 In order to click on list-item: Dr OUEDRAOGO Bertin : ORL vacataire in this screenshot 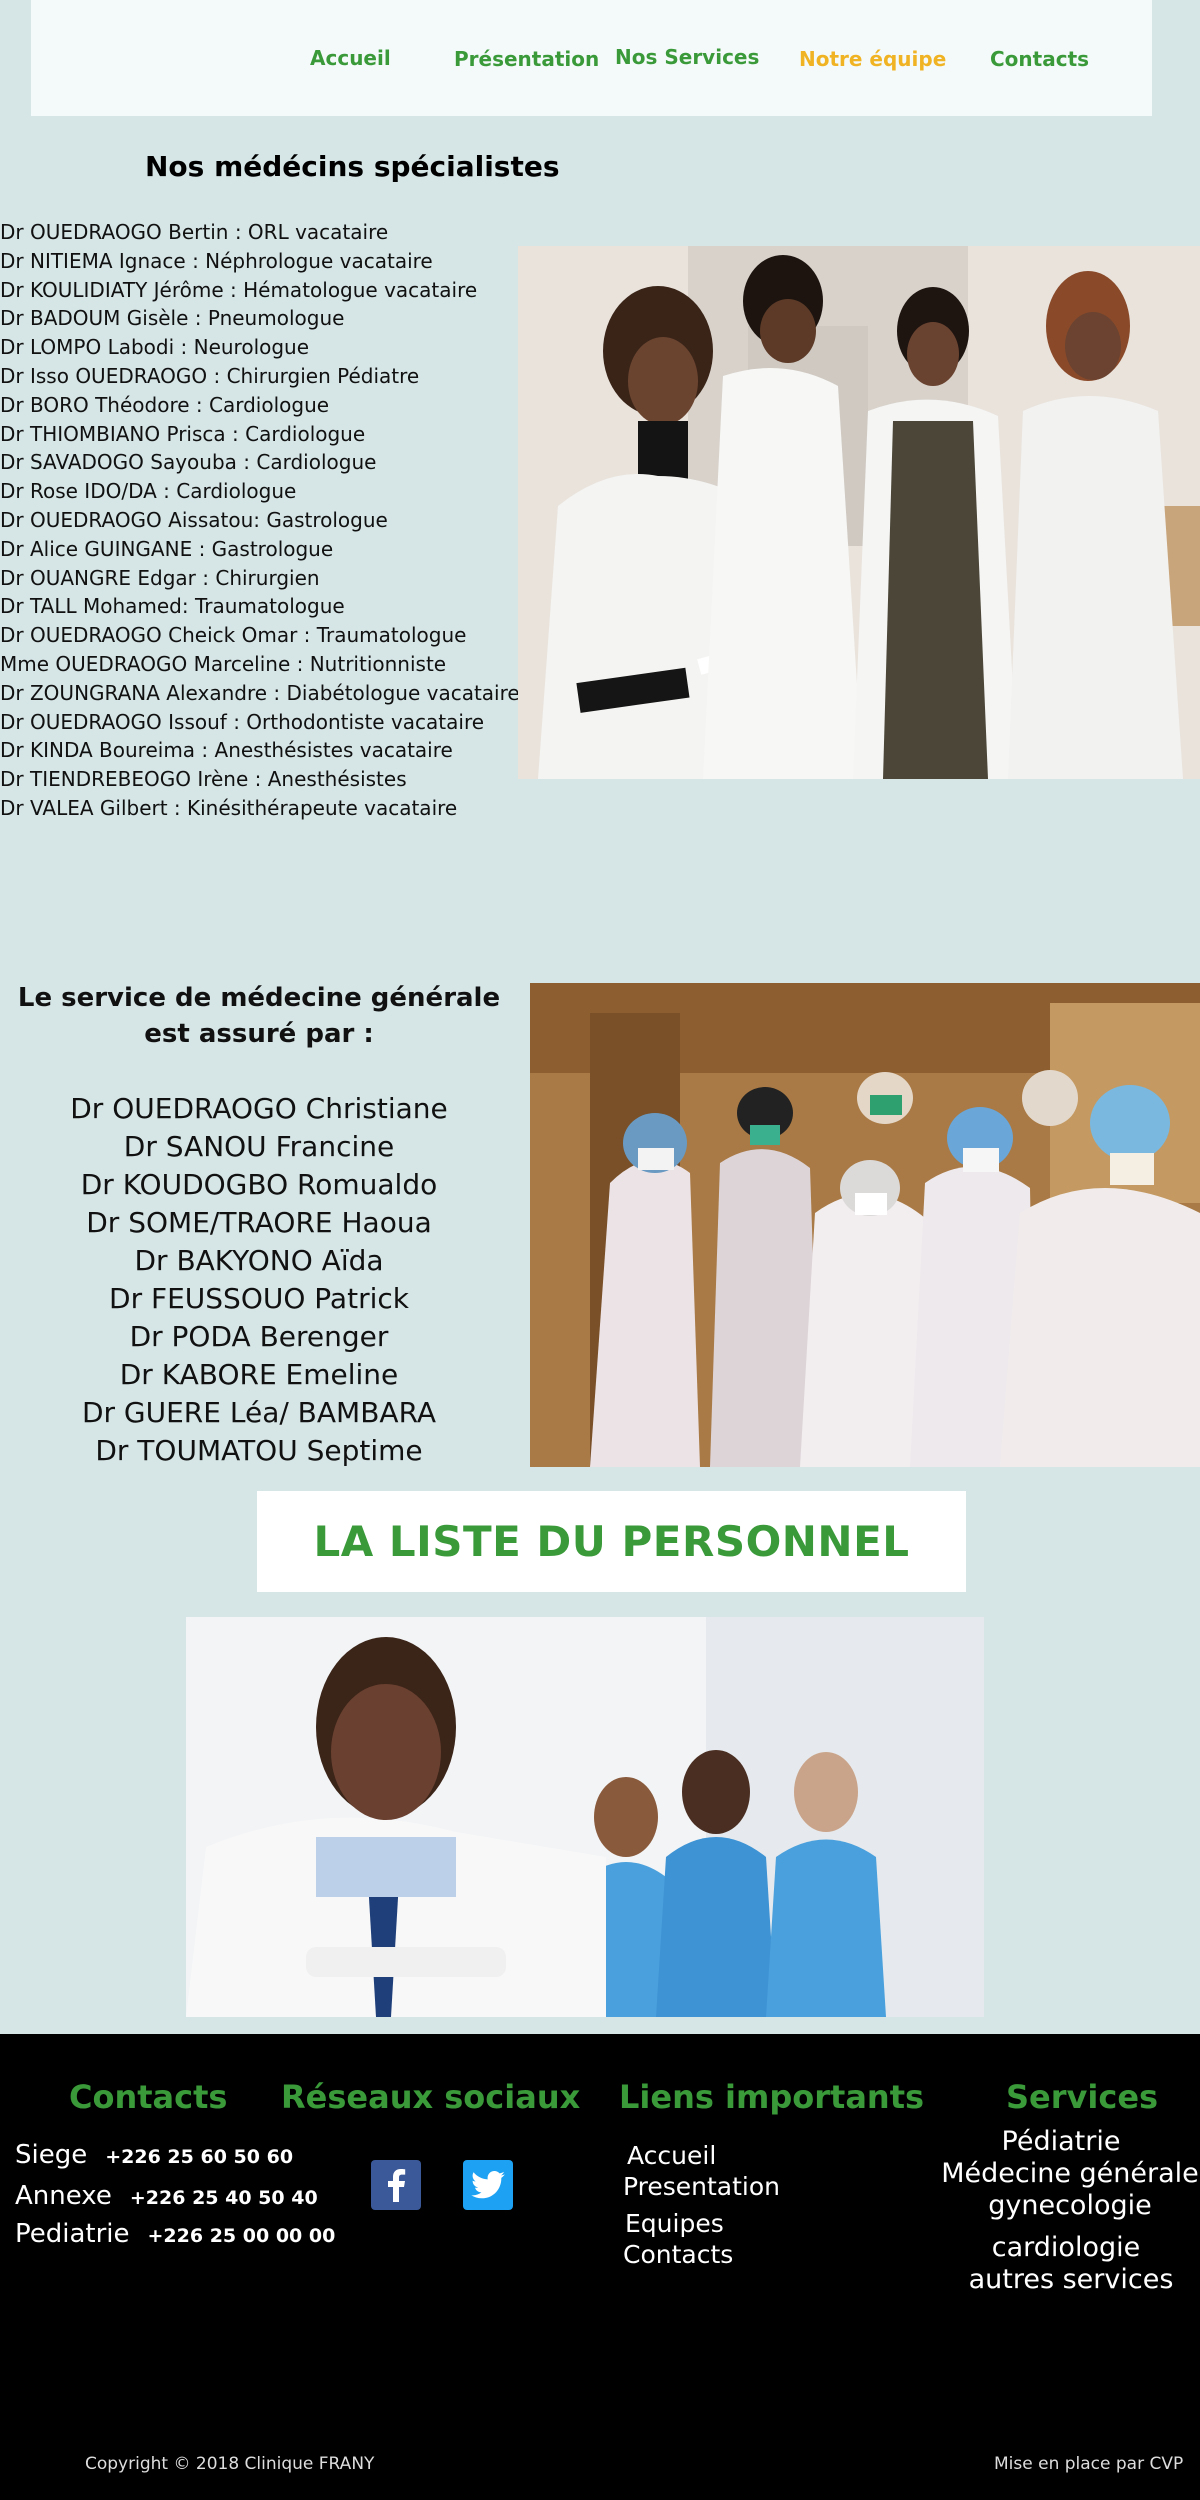, I will do `click(194, 232)`.